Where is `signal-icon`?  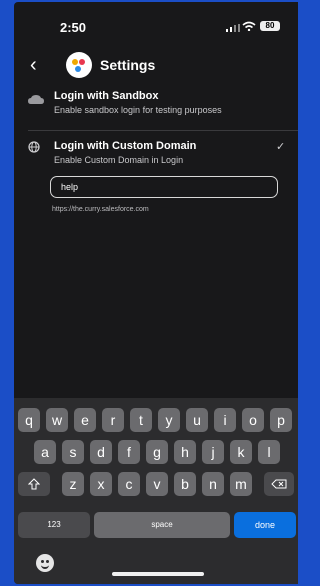 signal-icon is located at coordinates (233, 28).